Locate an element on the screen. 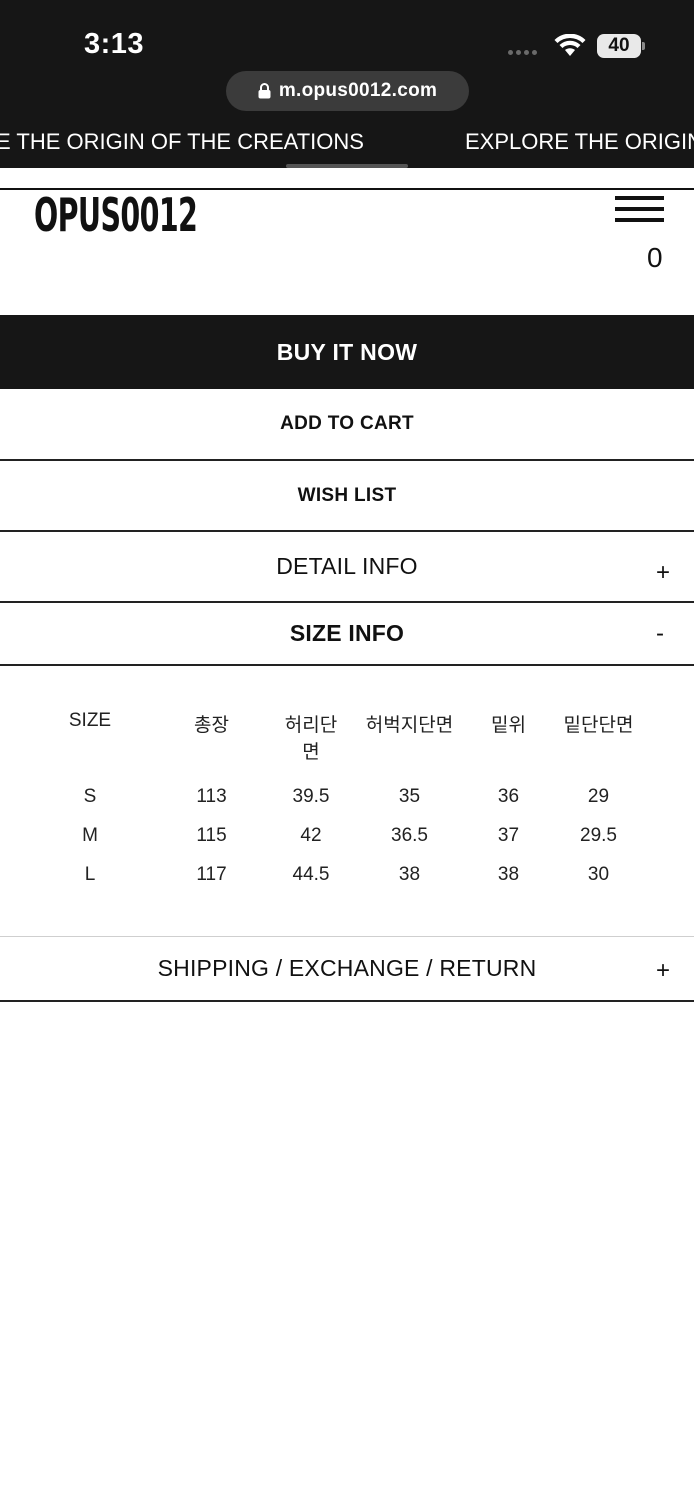 This screenshot has height=1500, width=694. table-cell: 29 is located at coordinates (598, 796).